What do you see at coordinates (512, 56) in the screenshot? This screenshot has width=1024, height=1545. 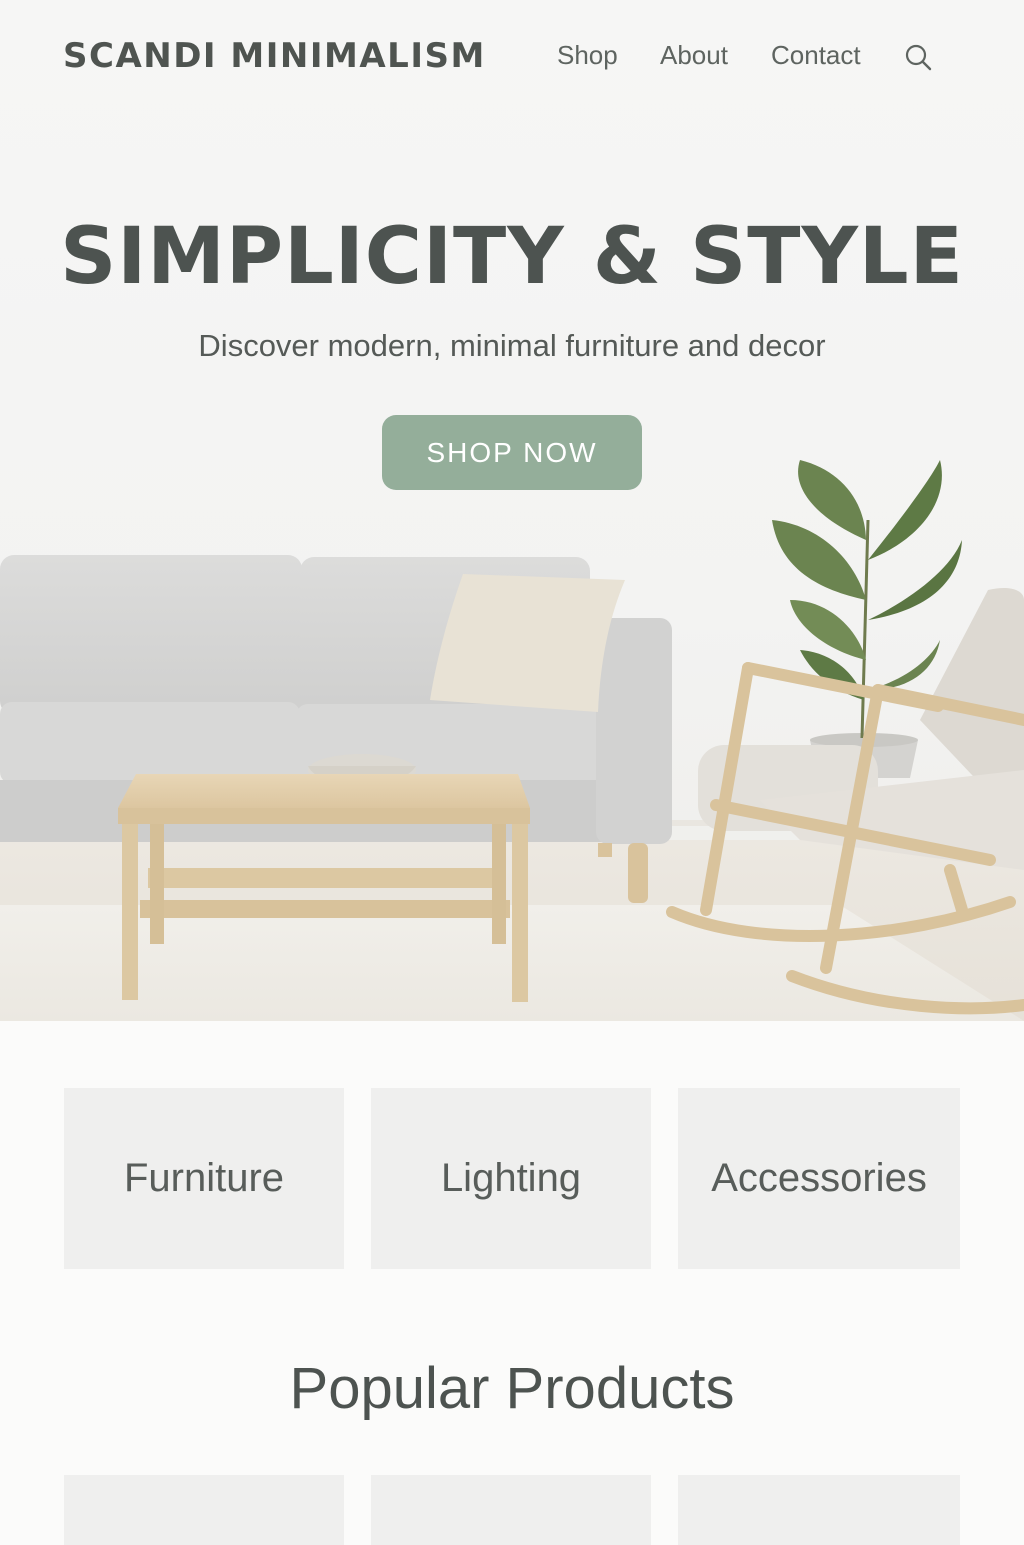 I see `site-header: SCANDI MINIMALISM Shop About Contact` at bounding box center [512, 56].